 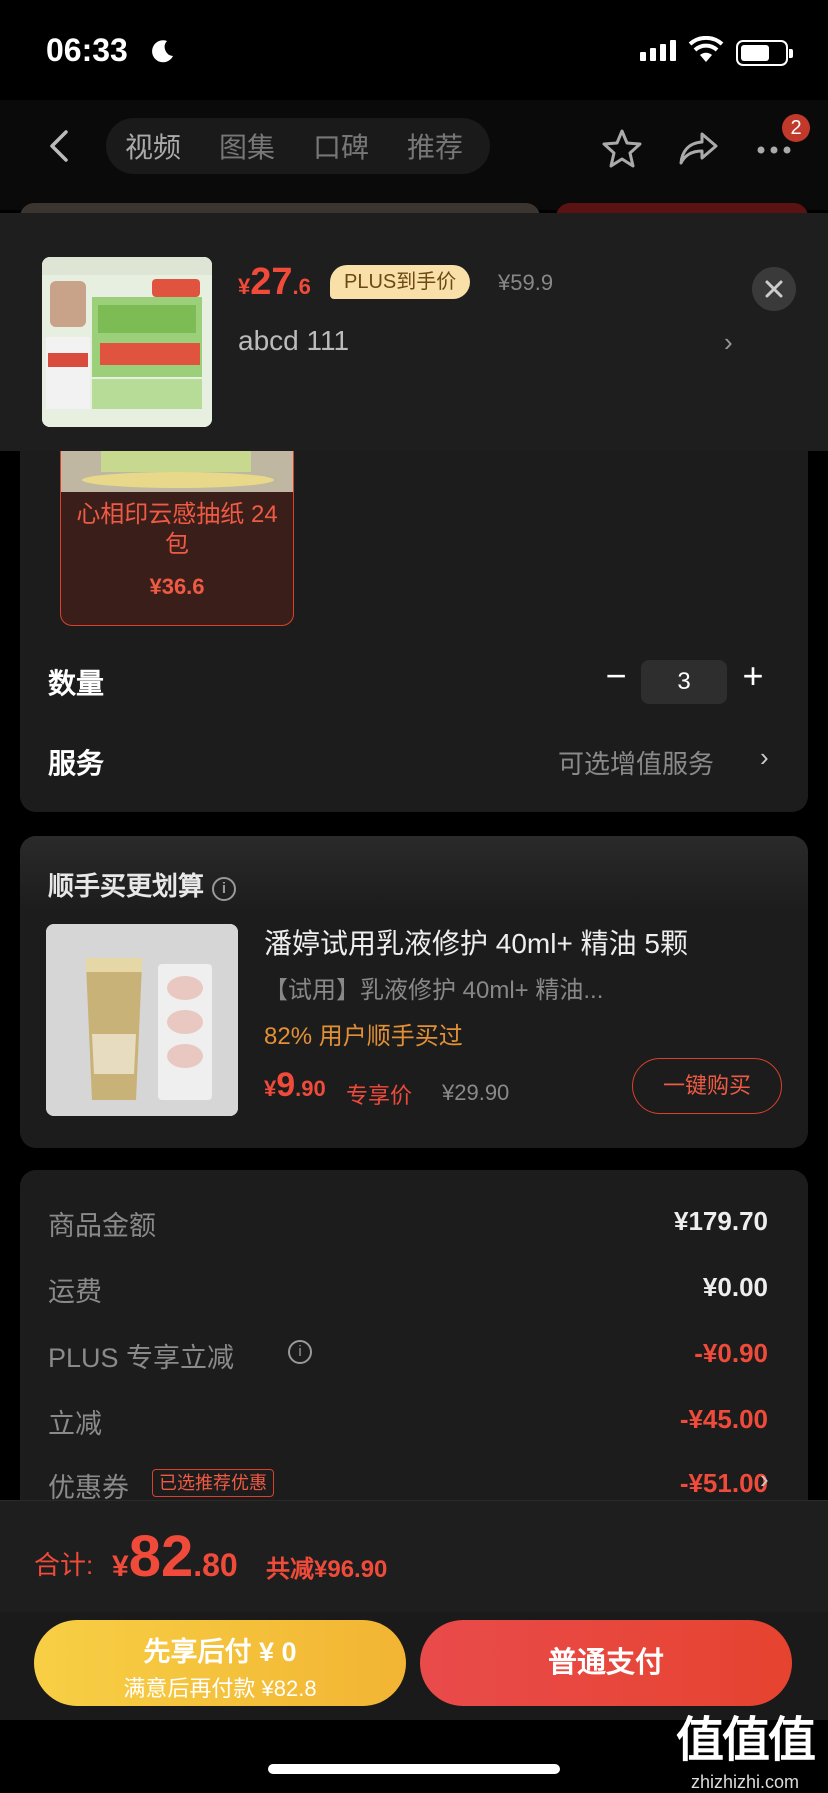 What do you see at coordinates (87, 50) in the screenshot?
I see `status-time: 06:33` at bounding box center [87, 50].